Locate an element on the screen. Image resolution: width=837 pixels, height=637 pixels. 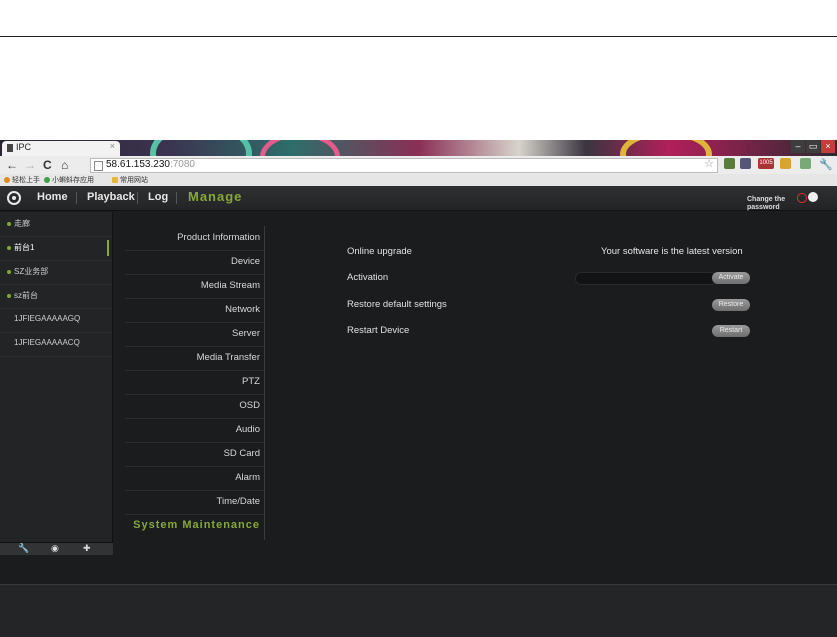
signal-icon is located at coordinates (729, 163).